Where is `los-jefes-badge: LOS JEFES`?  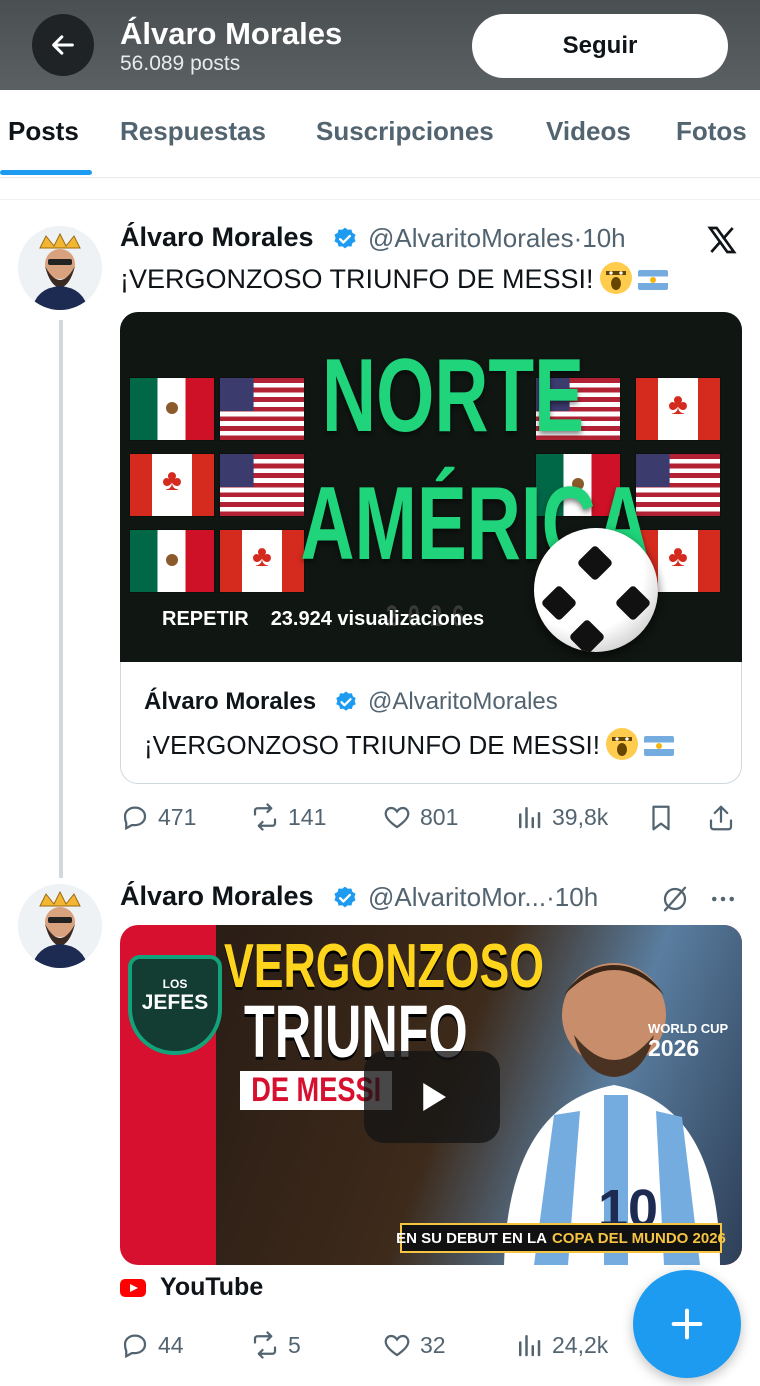 los-jefes-badge: LOS JEFES is located at coordinates (175, 1005).